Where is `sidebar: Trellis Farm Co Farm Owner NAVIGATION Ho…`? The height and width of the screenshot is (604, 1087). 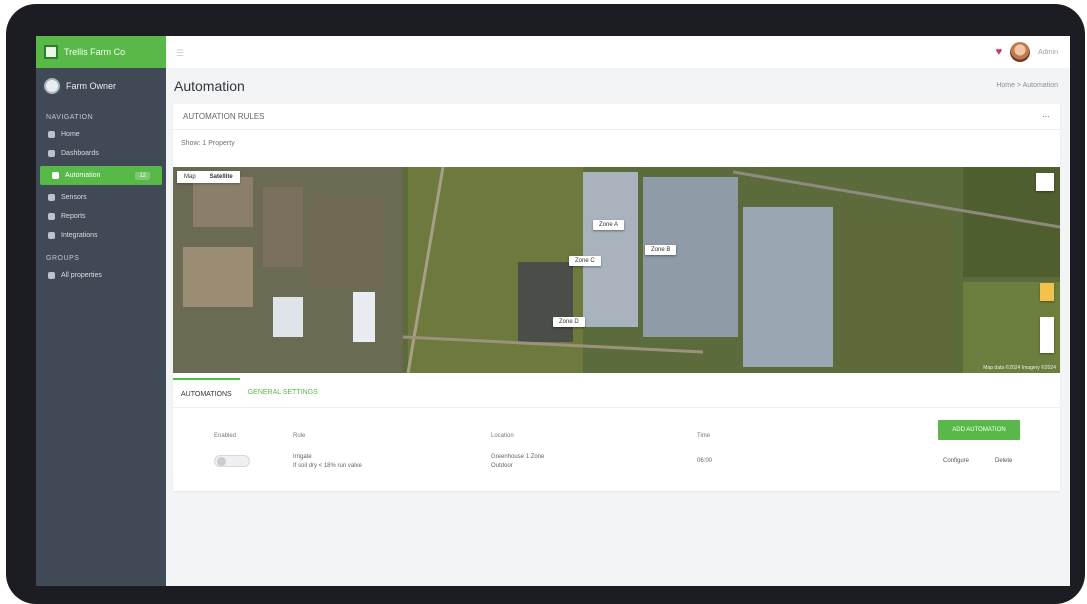 sidebar: Trellis Farm Co Farm Owner NAVIGATION Ho… is located at coordinates (101, 311).